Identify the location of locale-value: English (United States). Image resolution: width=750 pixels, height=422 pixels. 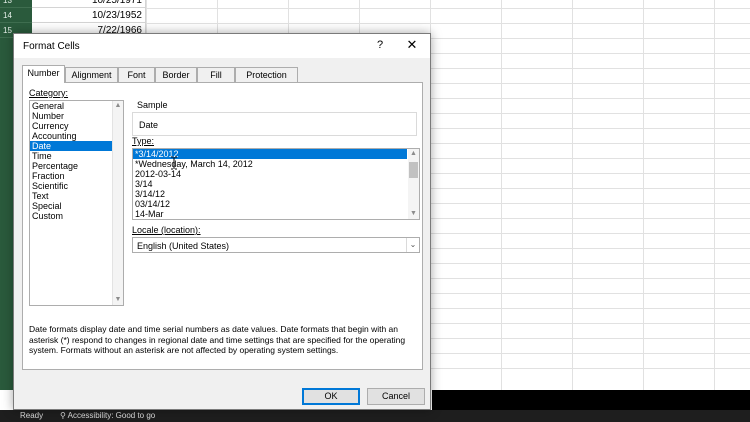
(183, 246).